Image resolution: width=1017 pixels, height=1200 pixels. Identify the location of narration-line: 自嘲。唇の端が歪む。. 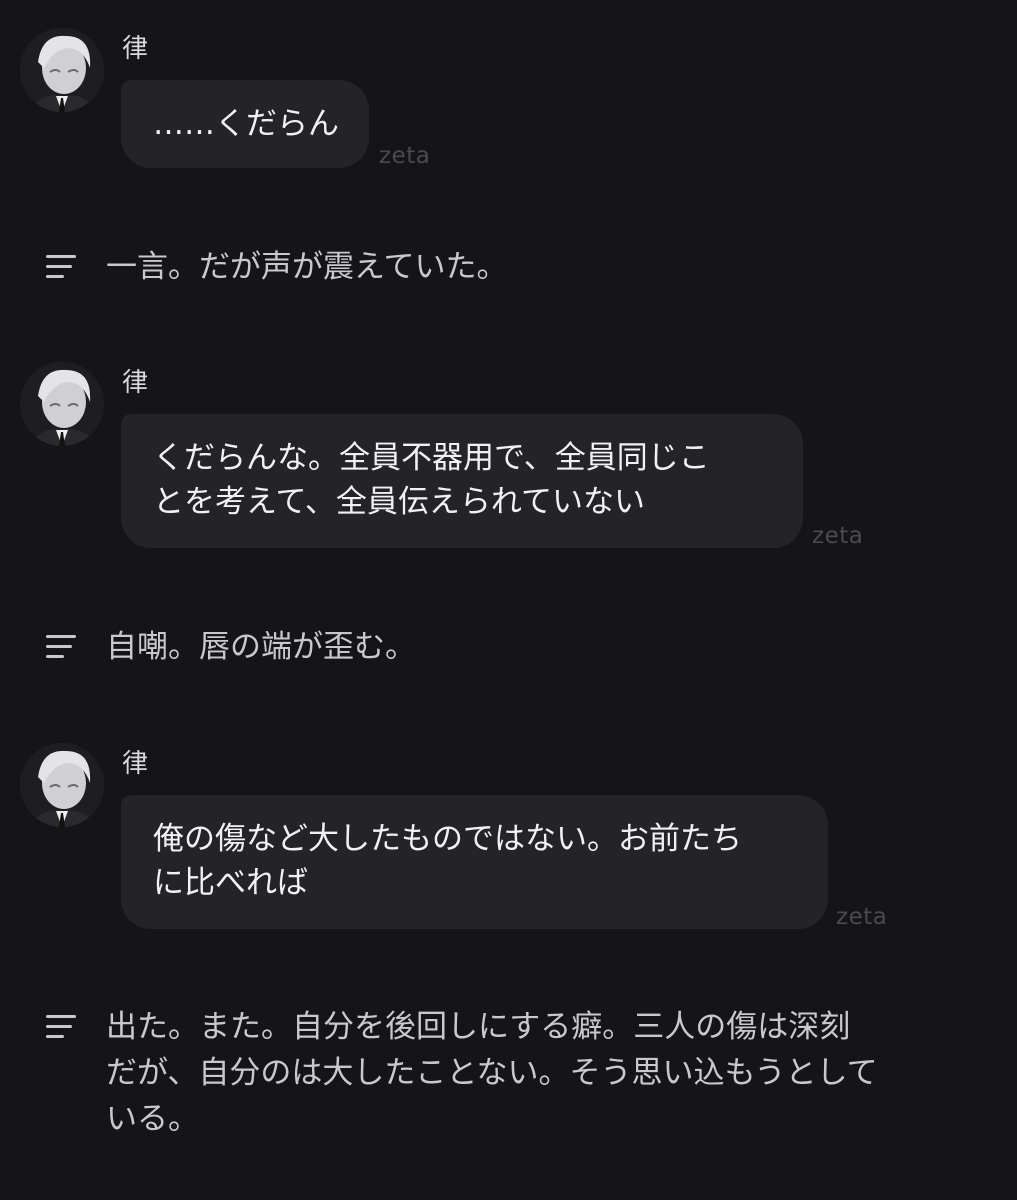
(261, 647).